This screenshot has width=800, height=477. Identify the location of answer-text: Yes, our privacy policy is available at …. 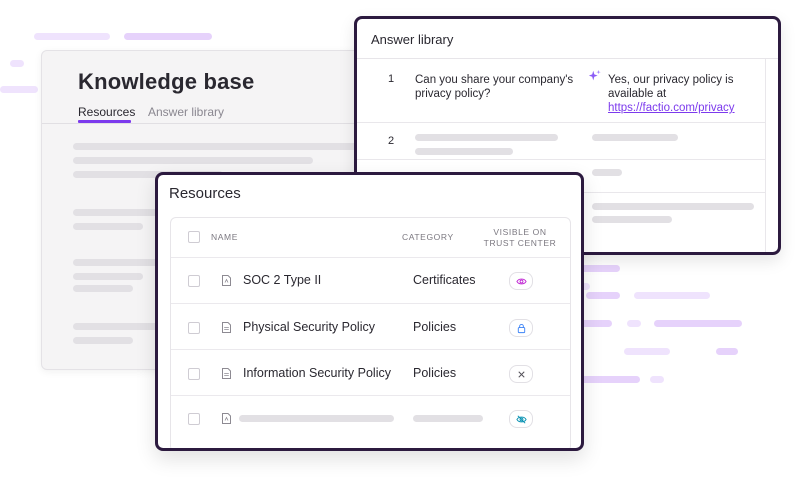
(690, 94).